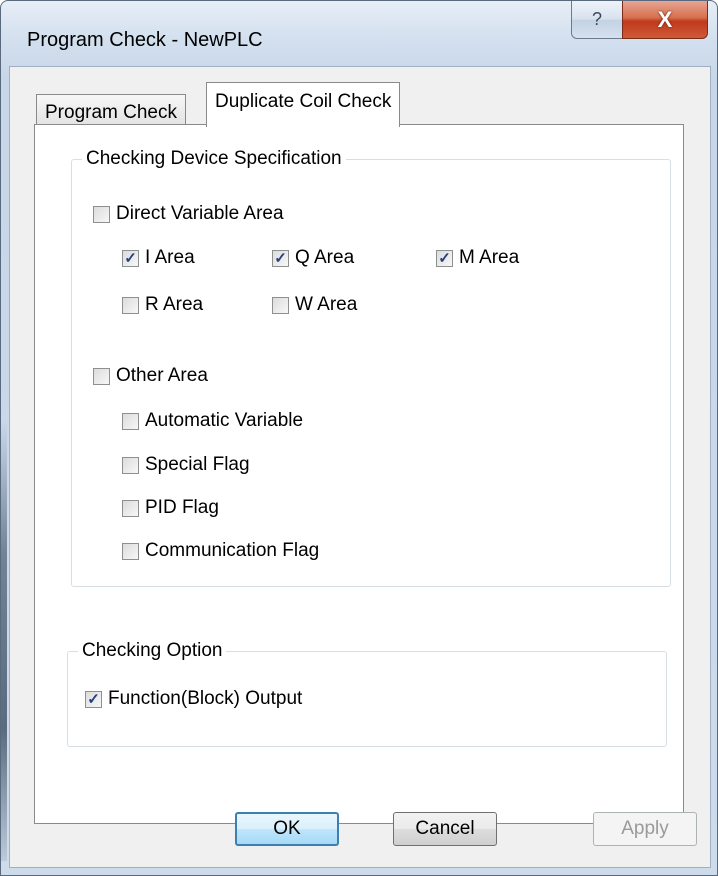  I want to click on checkbox-label: R Area, so click(174, 304).